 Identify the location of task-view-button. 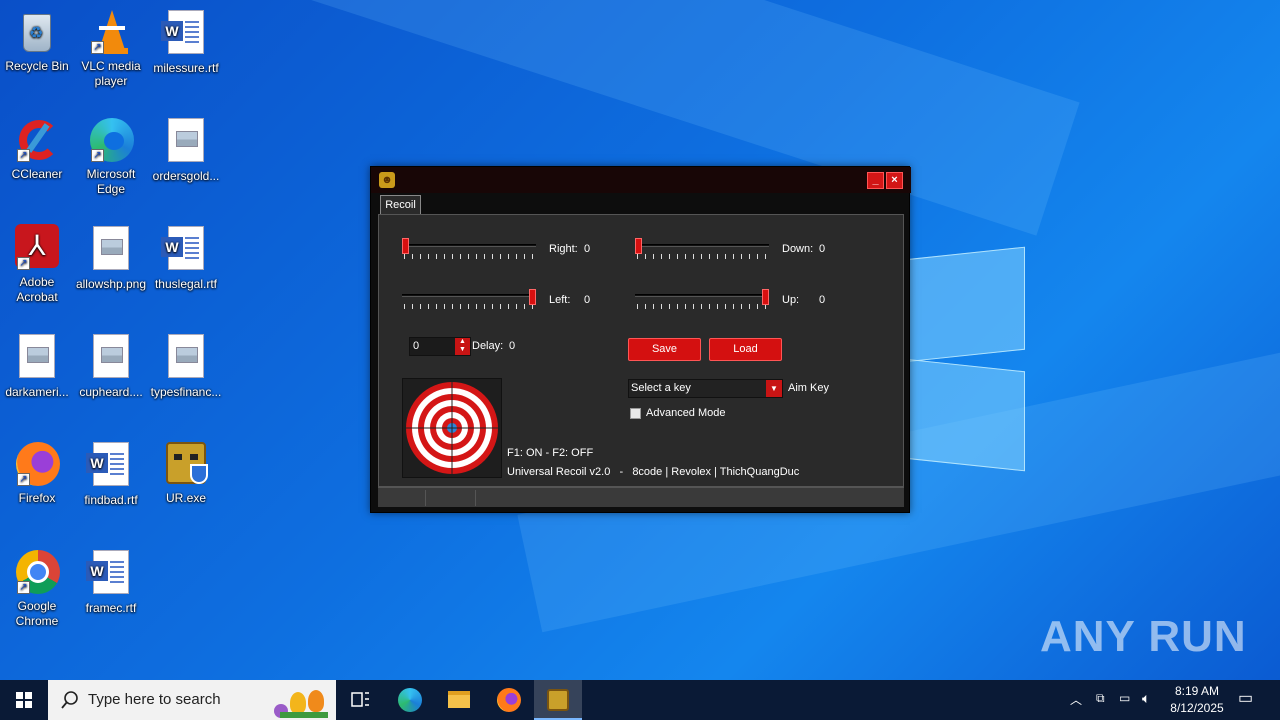
(360, 700).